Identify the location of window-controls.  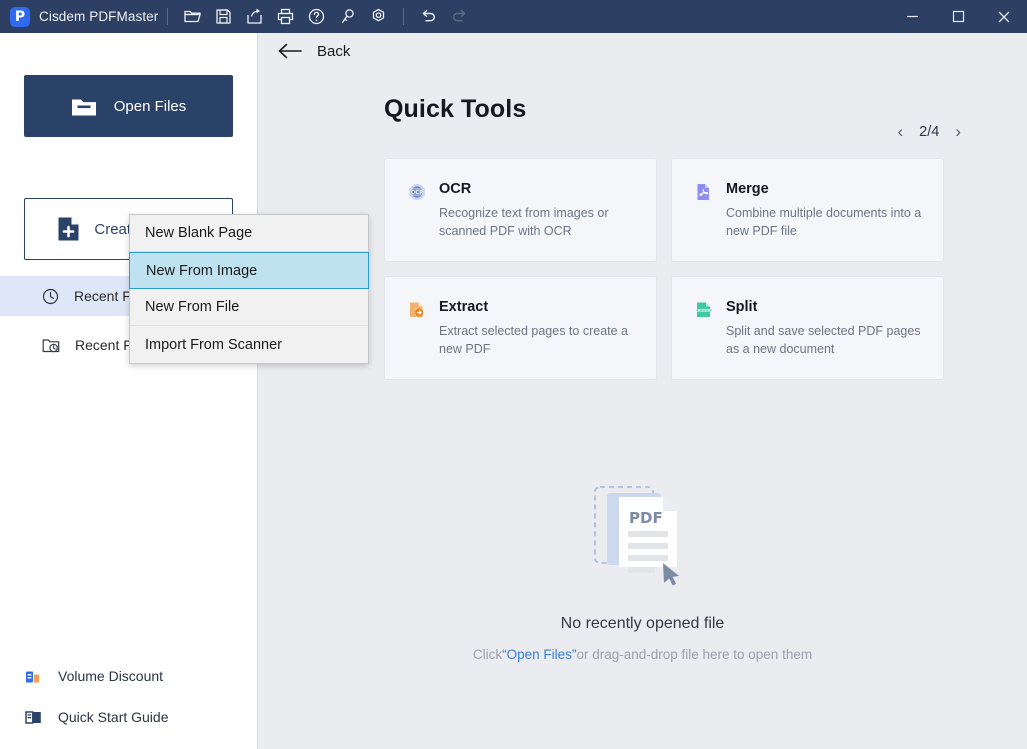
(958, 16).